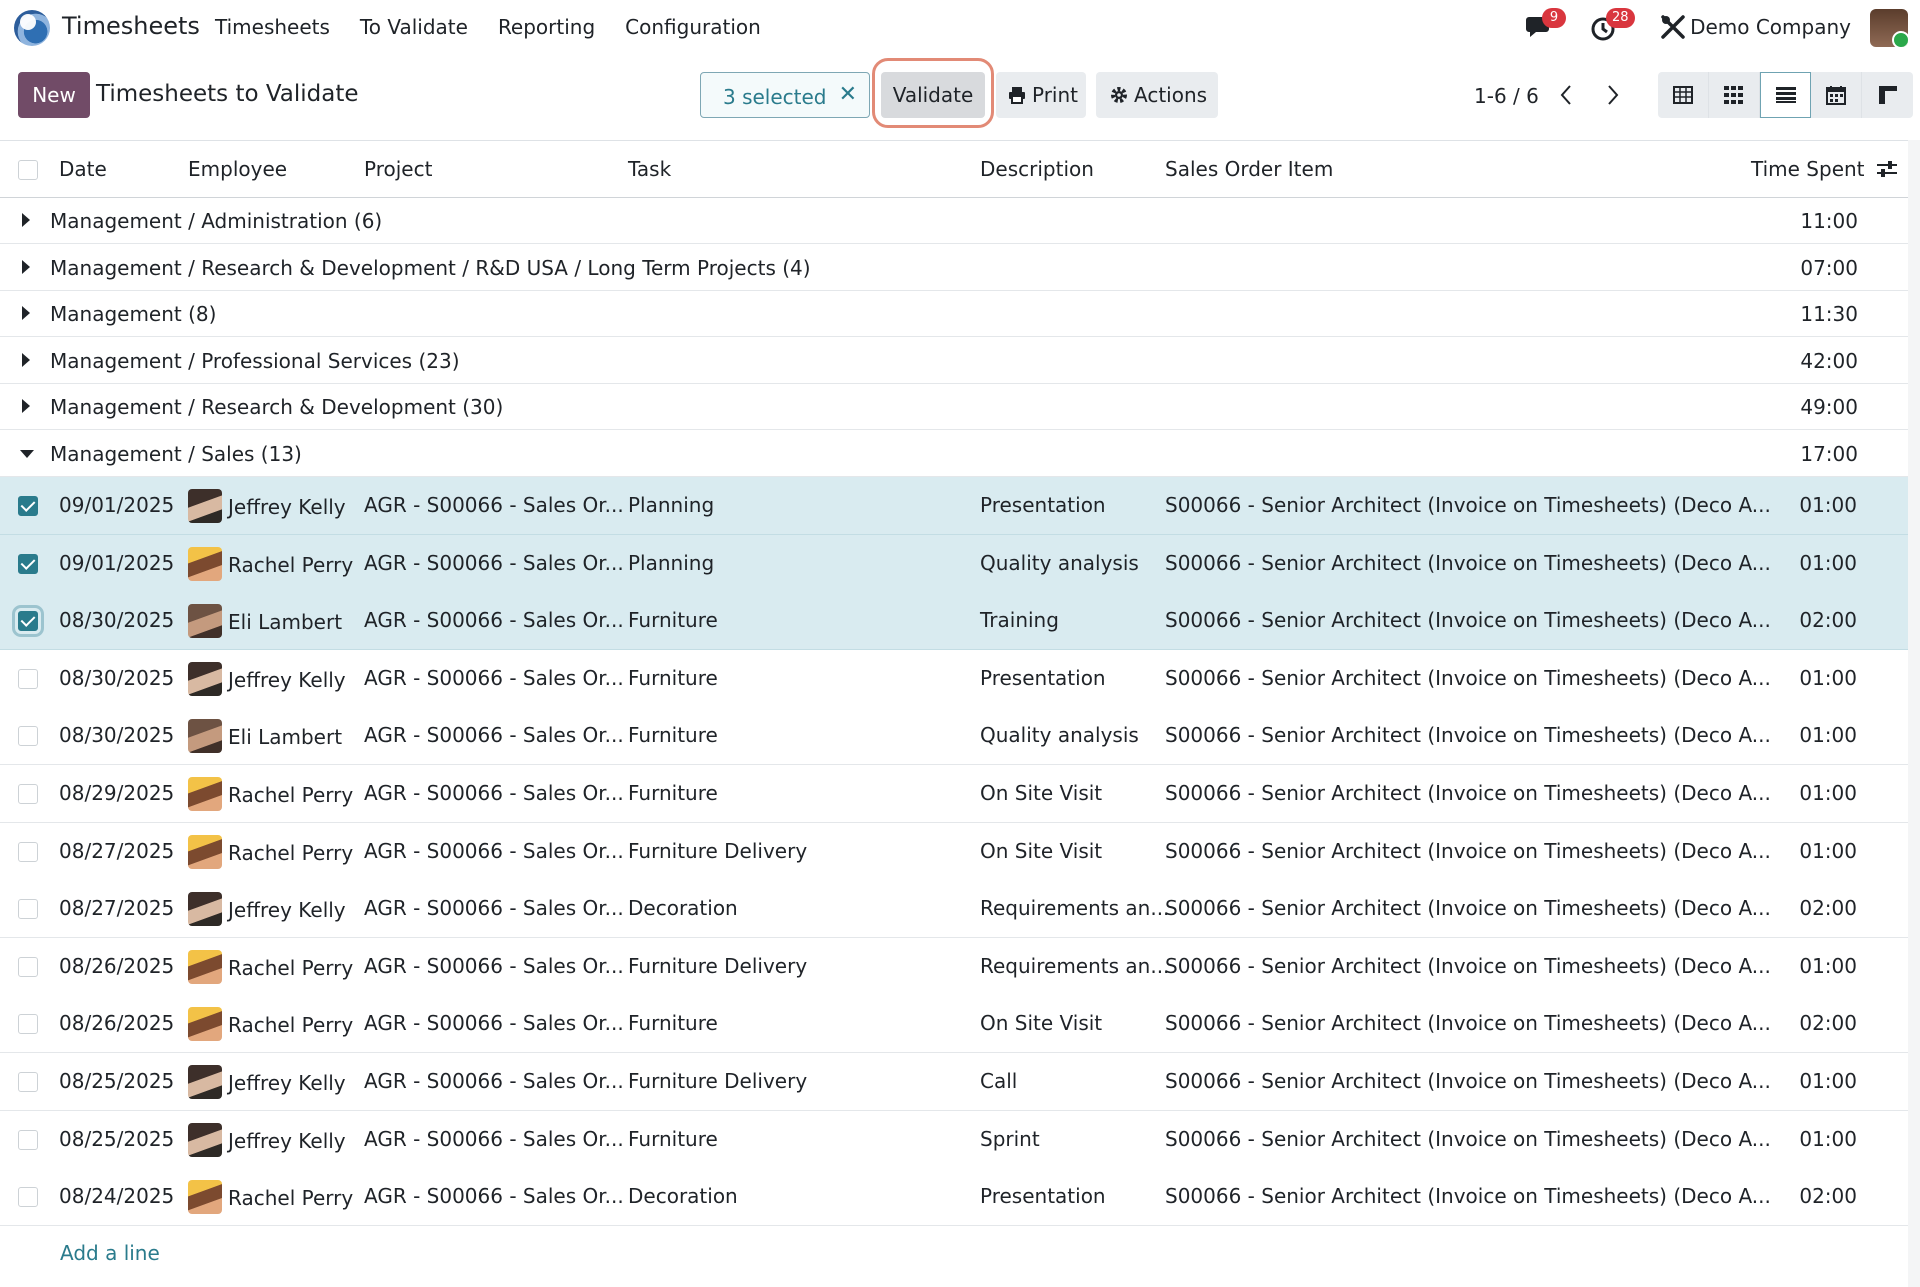  Describe the element at coordinates (954, 221) in the screenshot. I see `group-row: Management / Administration (6) 11:00` at that location.